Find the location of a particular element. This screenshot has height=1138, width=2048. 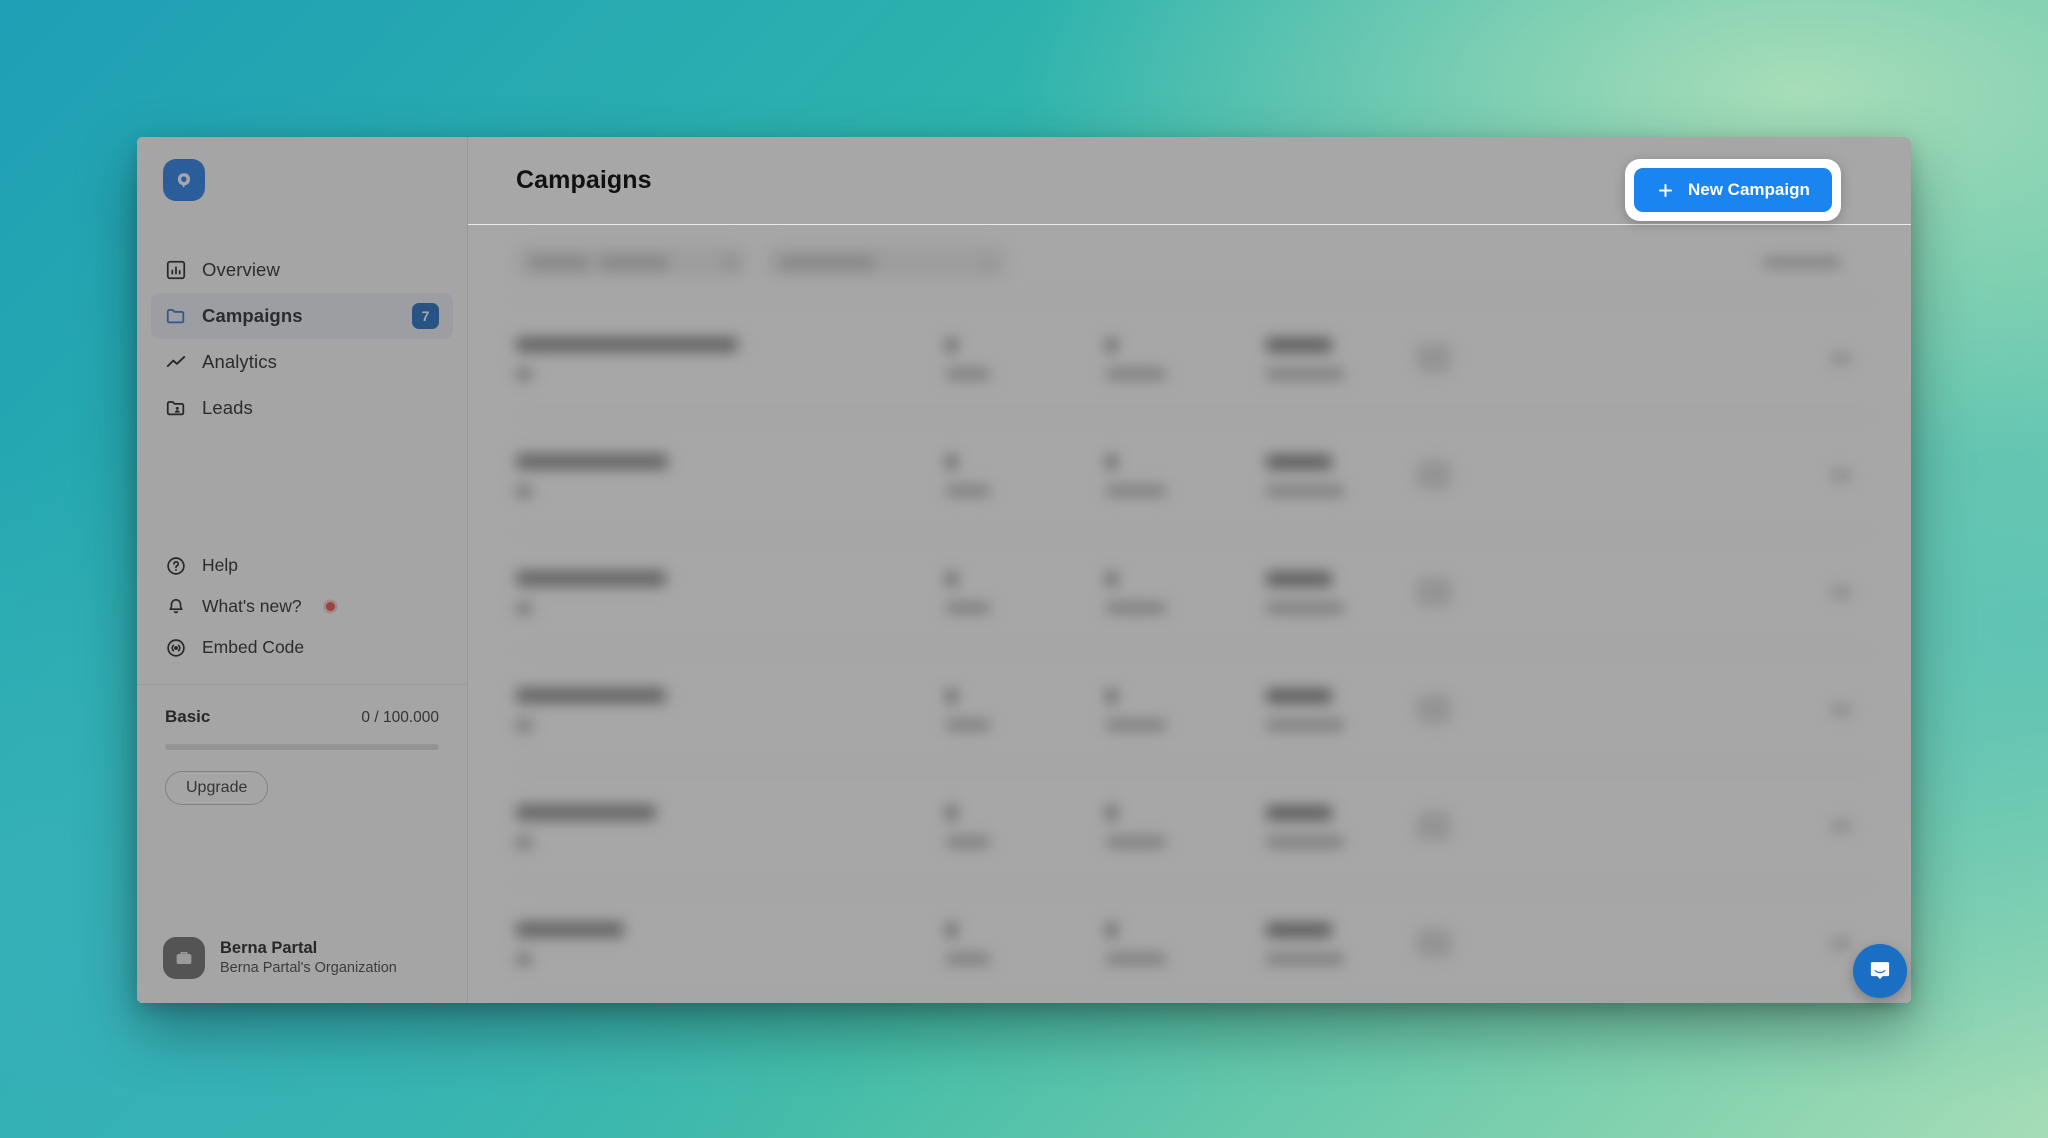

sidebar-item-label: Embed Code is located at coordinates (253, 647).